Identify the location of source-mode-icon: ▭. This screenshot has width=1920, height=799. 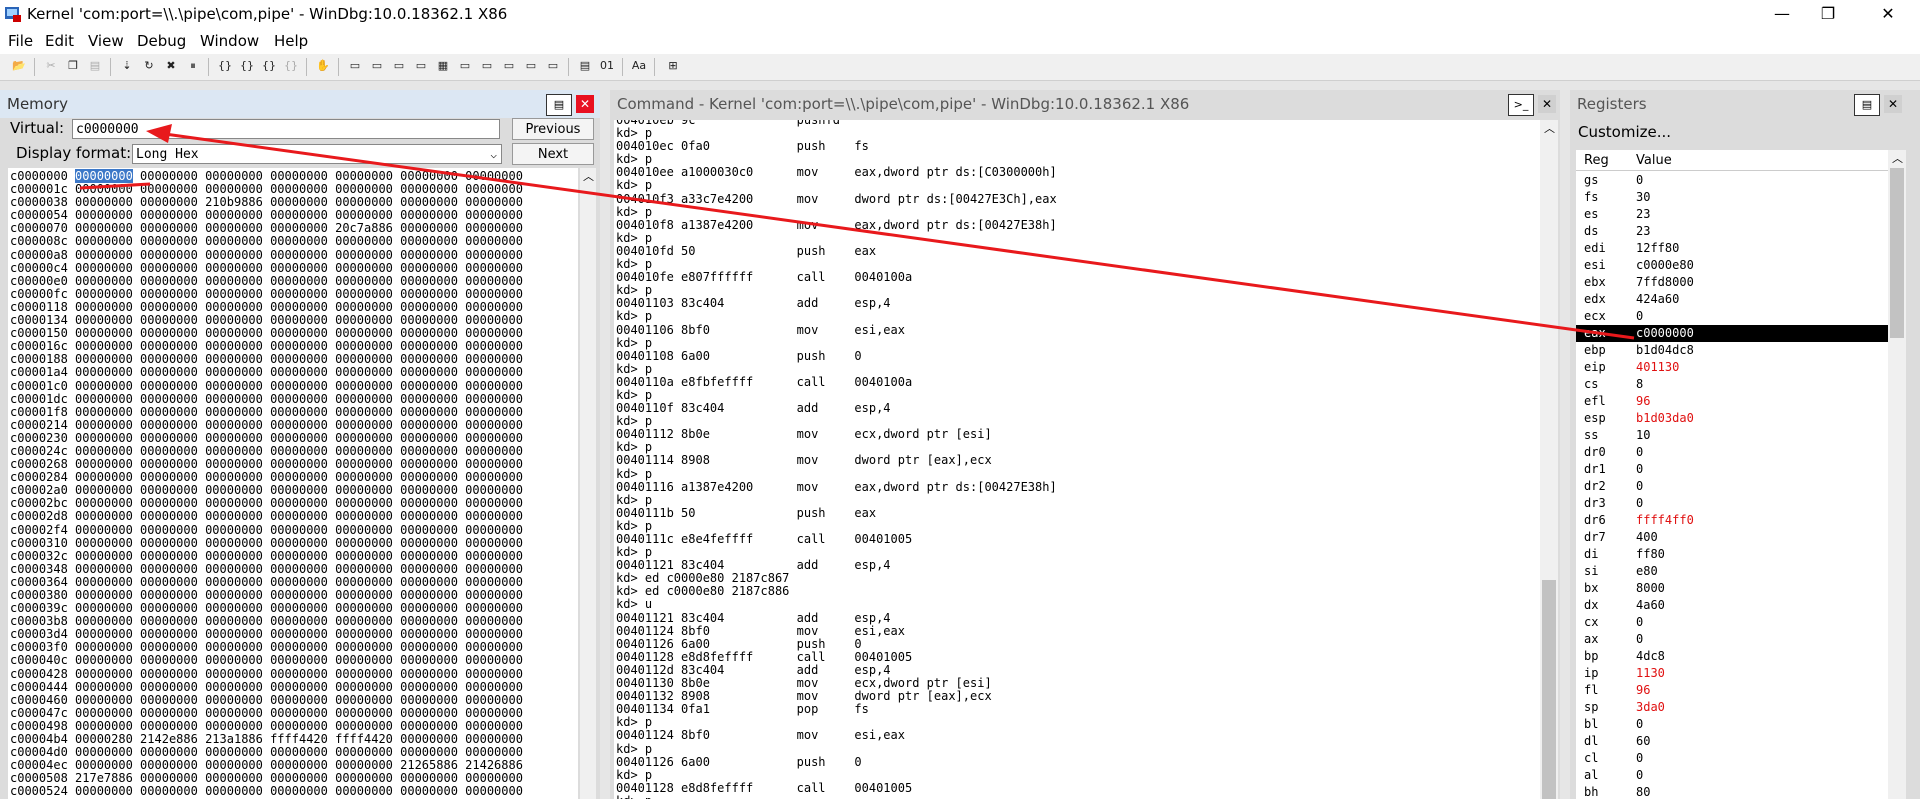
(553, 66).